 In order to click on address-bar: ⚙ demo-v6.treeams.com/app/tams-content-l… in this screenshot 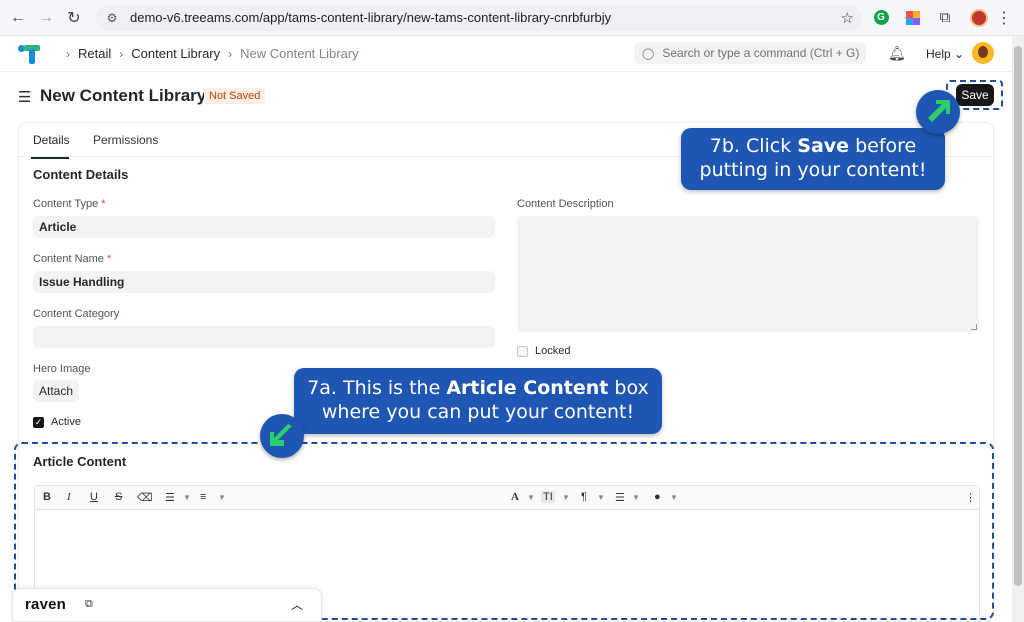, I will do `click(479, 17)`.